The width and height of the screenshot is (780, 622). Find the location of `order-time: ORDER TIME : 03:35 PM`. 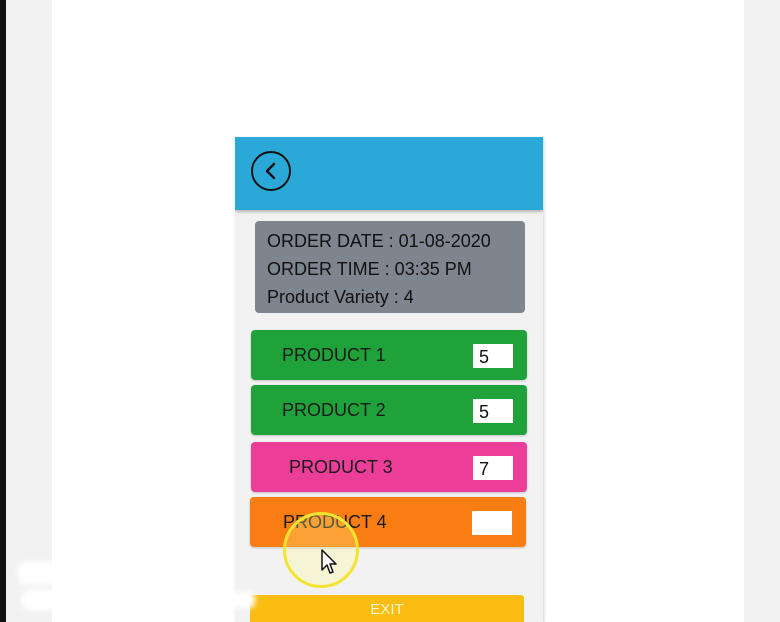

order-time: ORDER TIME : 03:35 PM is located at coordinates (369, 269).